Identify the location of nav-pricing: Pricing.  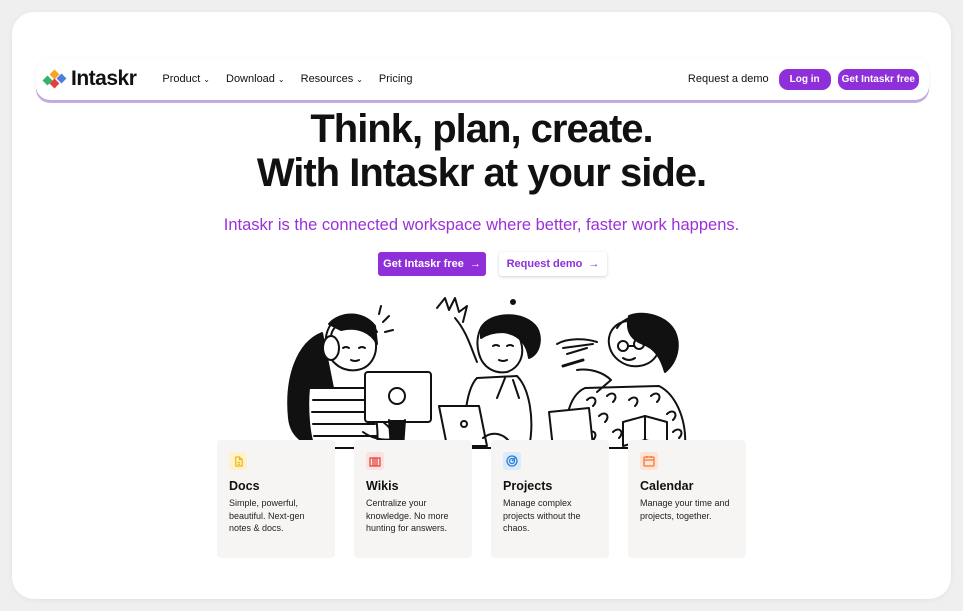
(396, 79).